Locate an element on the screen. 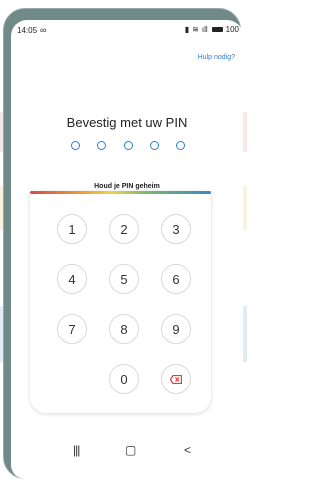  battery-level: 100 is located at coordinates (232, 29).